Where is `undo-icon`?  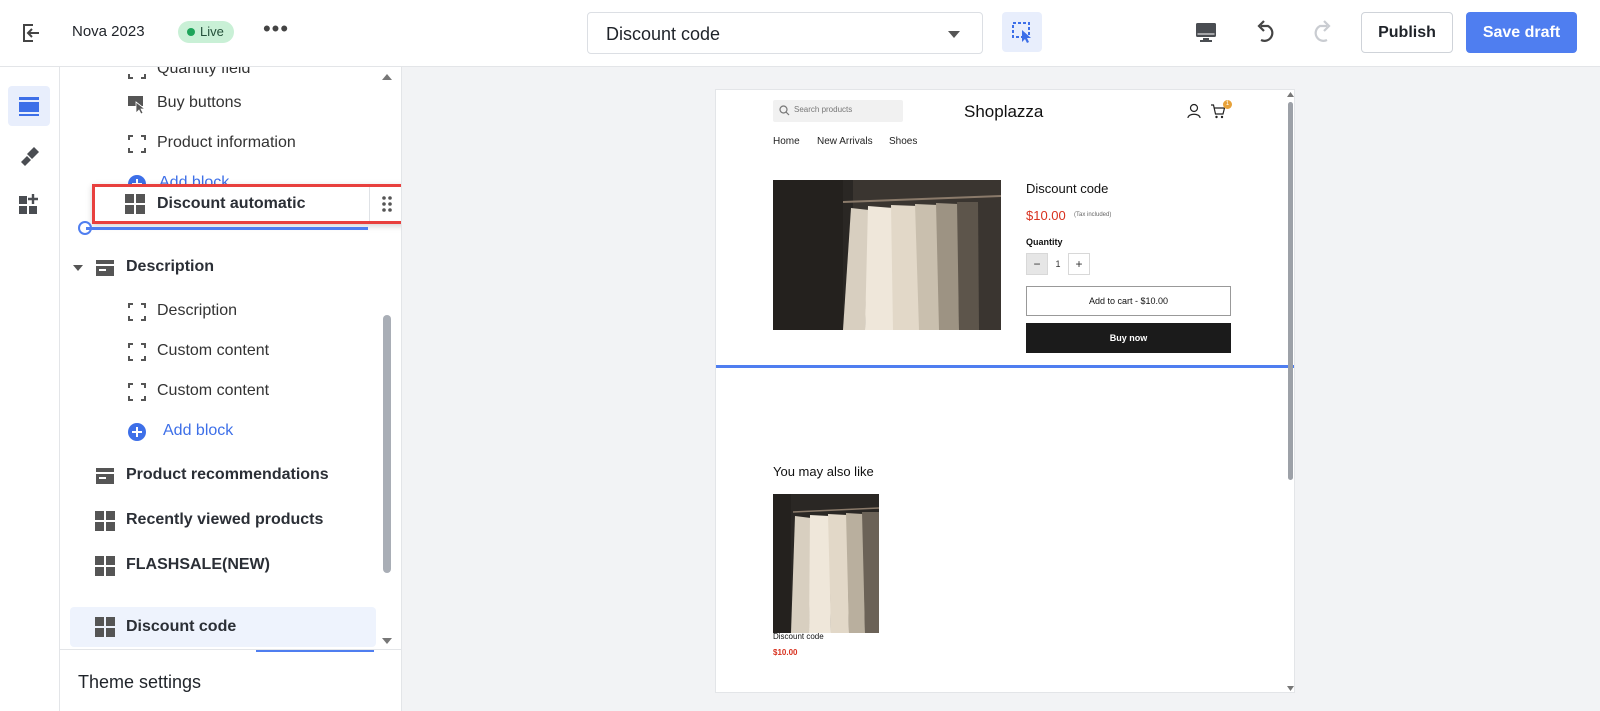 undo-icon is located at coordinates (1266, 32).